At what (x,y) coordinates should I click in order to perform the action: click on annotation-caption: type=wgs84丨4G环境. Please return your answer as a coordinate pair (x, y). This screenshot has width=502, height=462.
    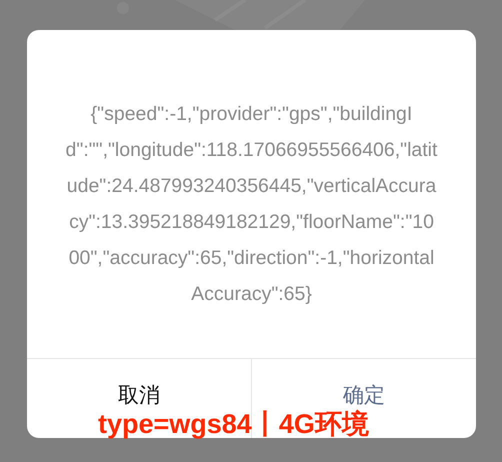
    Looking at the image, I should click on (233, 424).